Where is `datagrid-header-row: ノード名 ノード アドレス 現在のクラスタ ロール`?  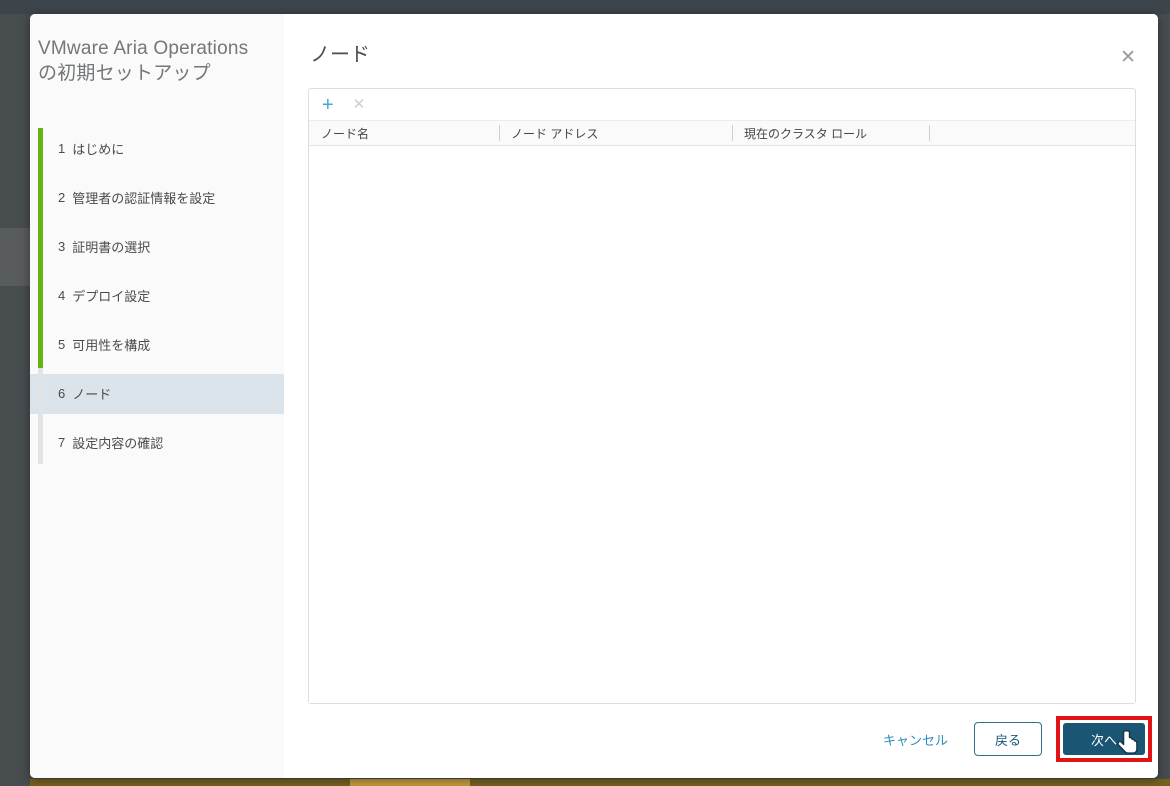 datagrid-header-row: ノード名 ノード アドレス 現在のクラスタ ロール is located at coordinates (722, 133).